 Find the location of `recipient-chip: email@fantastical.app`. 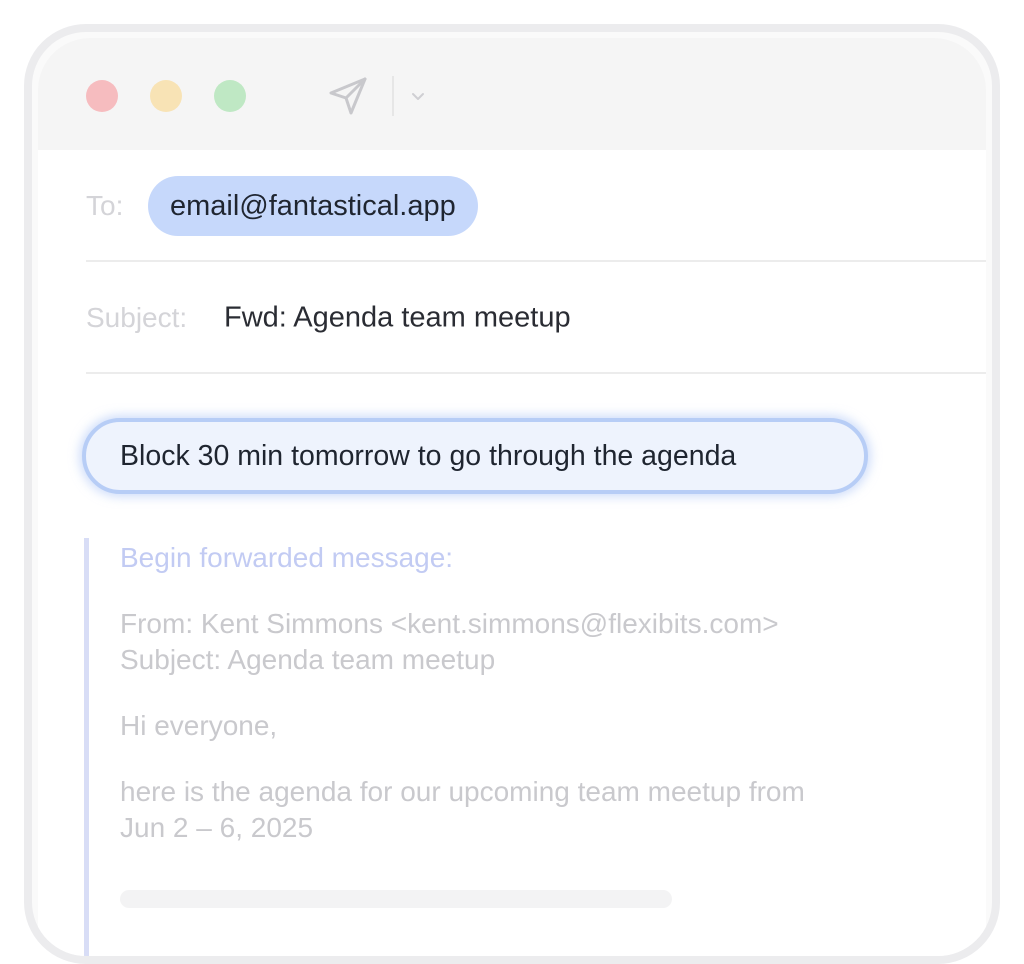

recipient-chip: email@fantastical.app is located at coordinates (313, 206).